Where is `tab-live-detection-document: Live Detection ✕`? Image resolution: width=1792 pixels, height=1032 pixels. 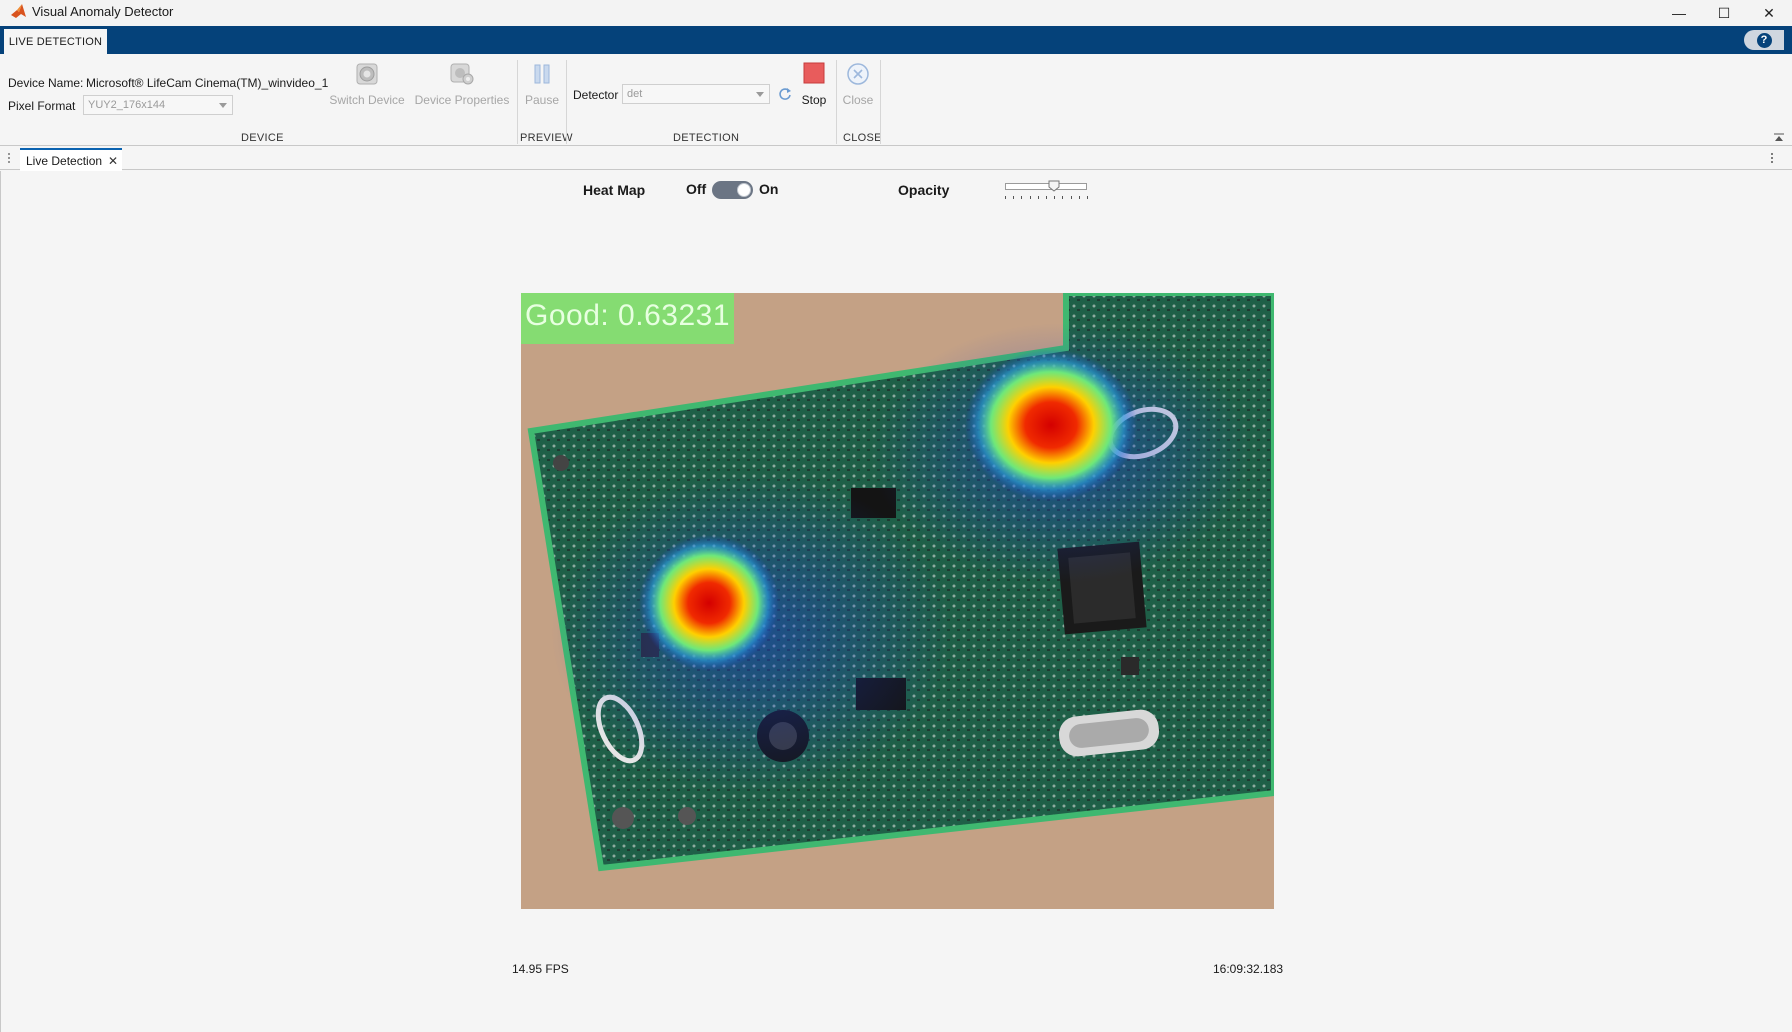 tab-live-detection-document: Live Detection ✕ is located at coordinates (71, 159).